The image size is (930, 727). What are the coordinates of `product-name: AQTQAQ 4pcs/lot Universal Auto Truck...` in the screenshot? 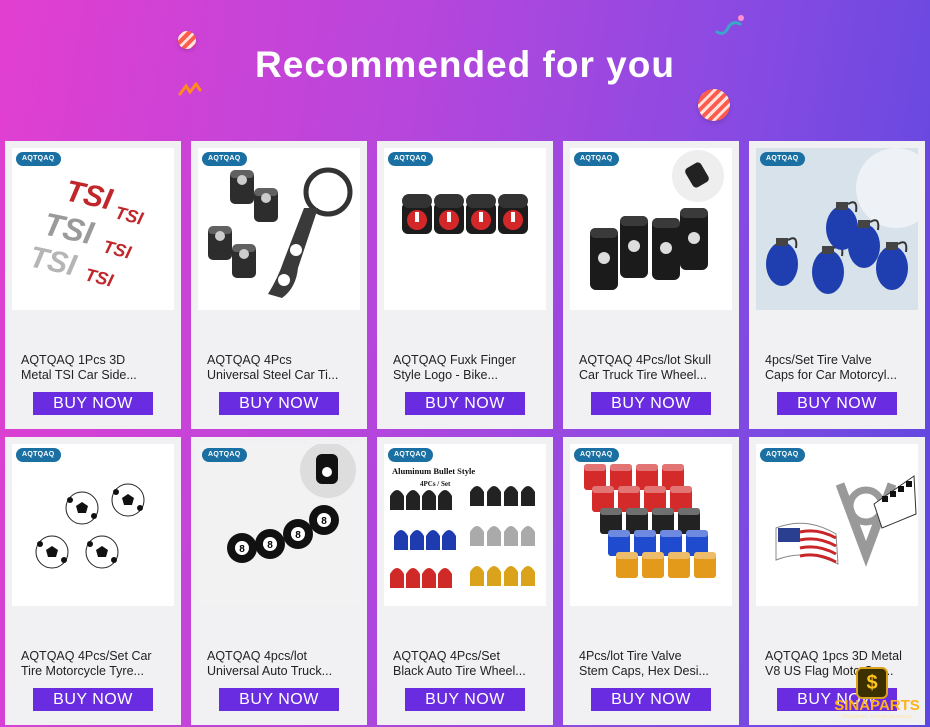 It's located at (280, 664).